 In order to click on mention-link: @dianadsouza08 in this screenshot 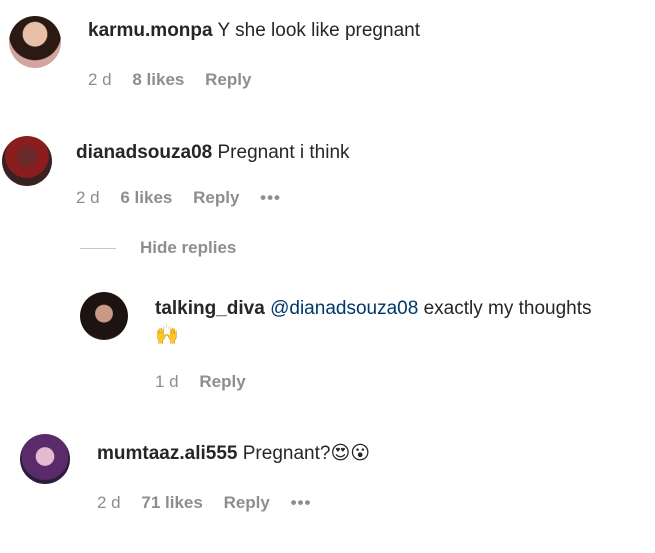, I will do `click(344, 308)`.